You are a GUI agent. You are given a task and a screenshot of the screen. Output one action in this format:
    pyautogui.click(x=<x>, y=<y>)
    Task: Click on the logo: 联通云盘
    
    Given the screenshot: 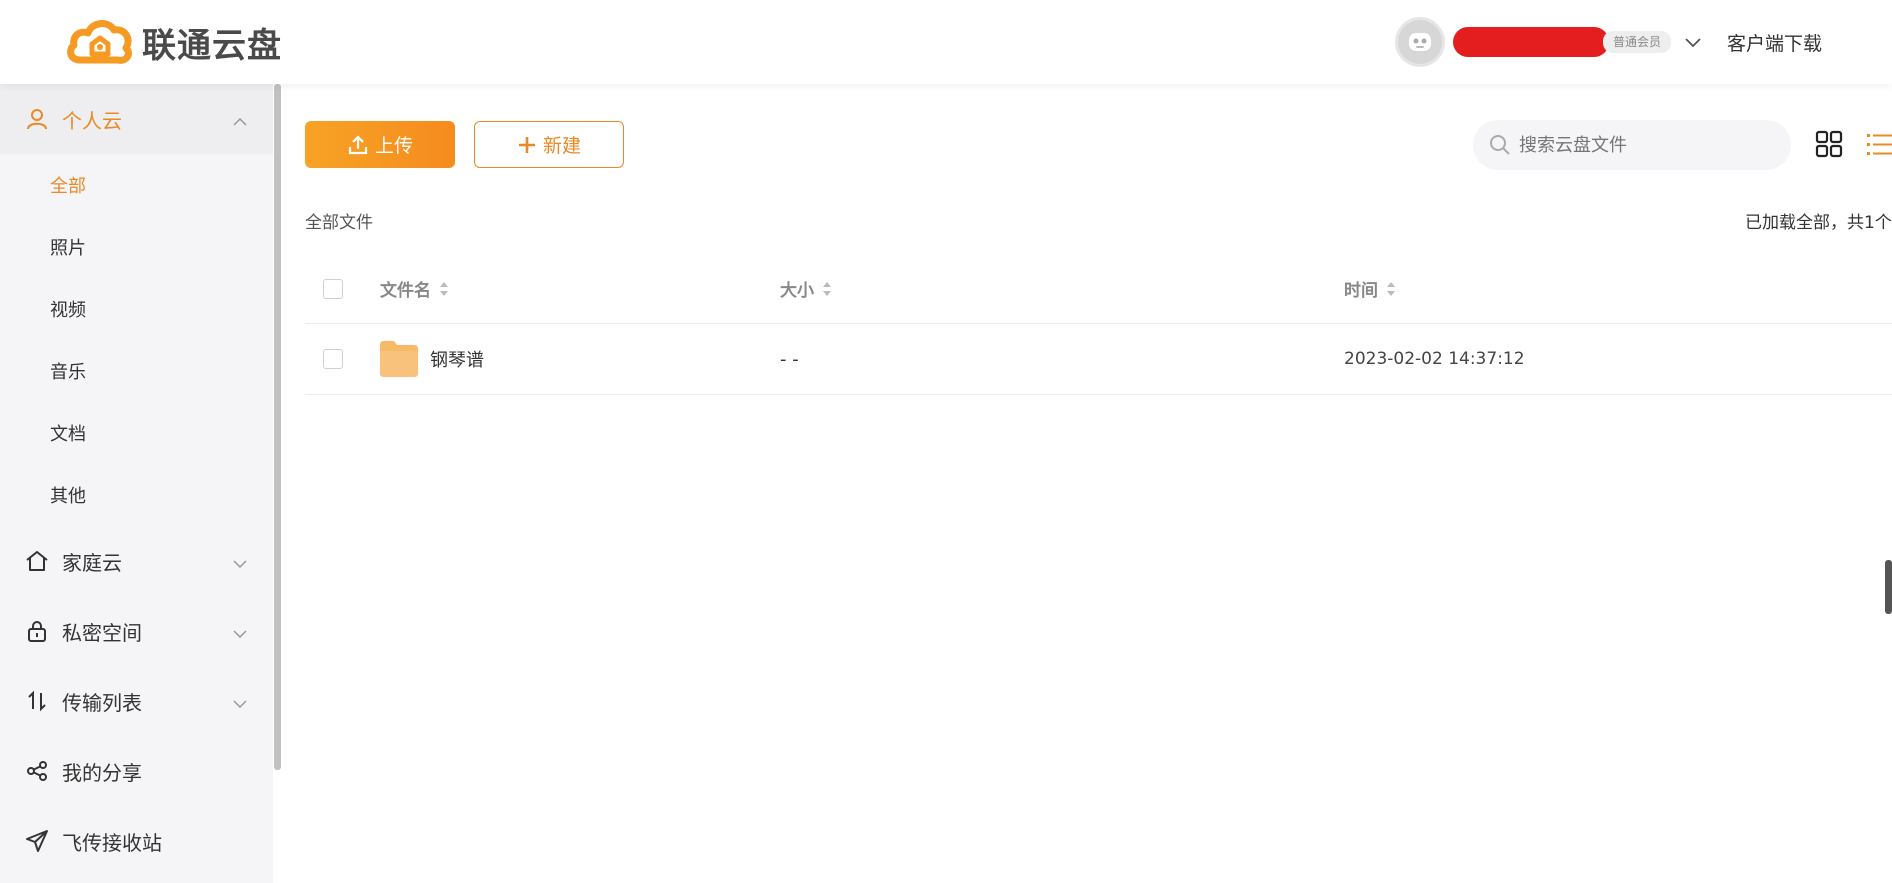 What is the action you would take?
    pyautogui.click(x=174, y=42)
    